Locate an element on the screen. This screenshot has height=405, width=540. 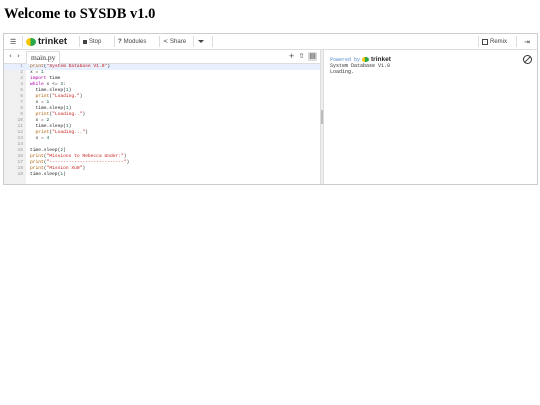
share-button: < Share is located at coordinates (174, 41).